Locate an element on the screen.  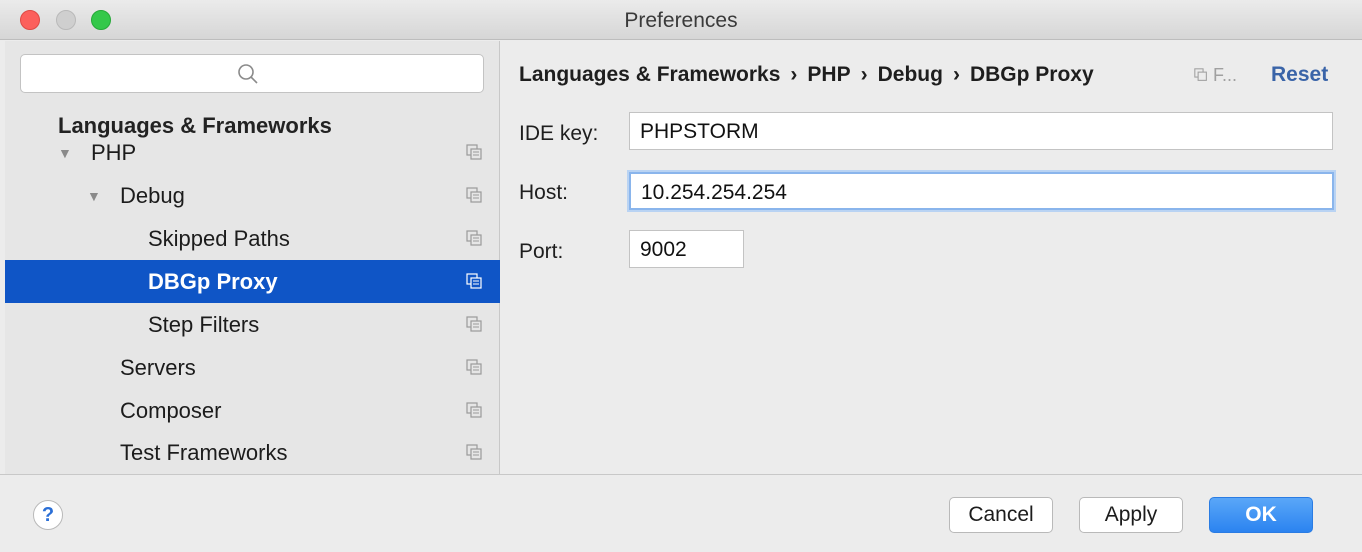
sidebar-item-label: Servers is located at coordinates (158, 367).